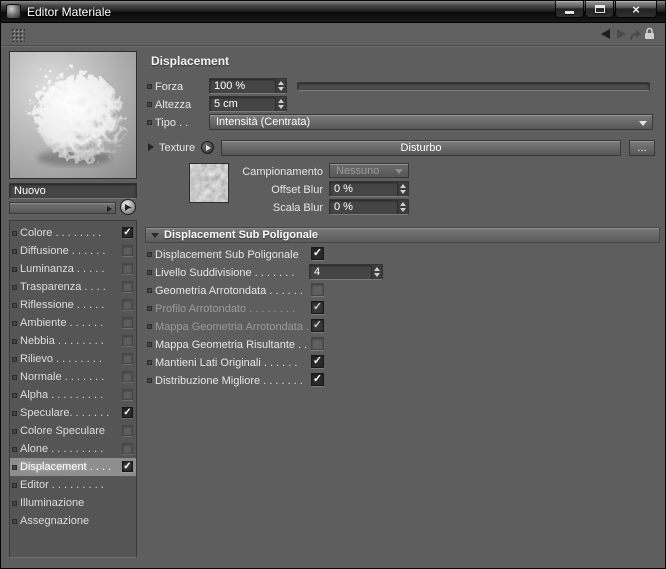  What do you see at coordinates (346, 272) in the screenshot?
I see `livello-suddivisione-input: 4` at bounding box center [346, 272].